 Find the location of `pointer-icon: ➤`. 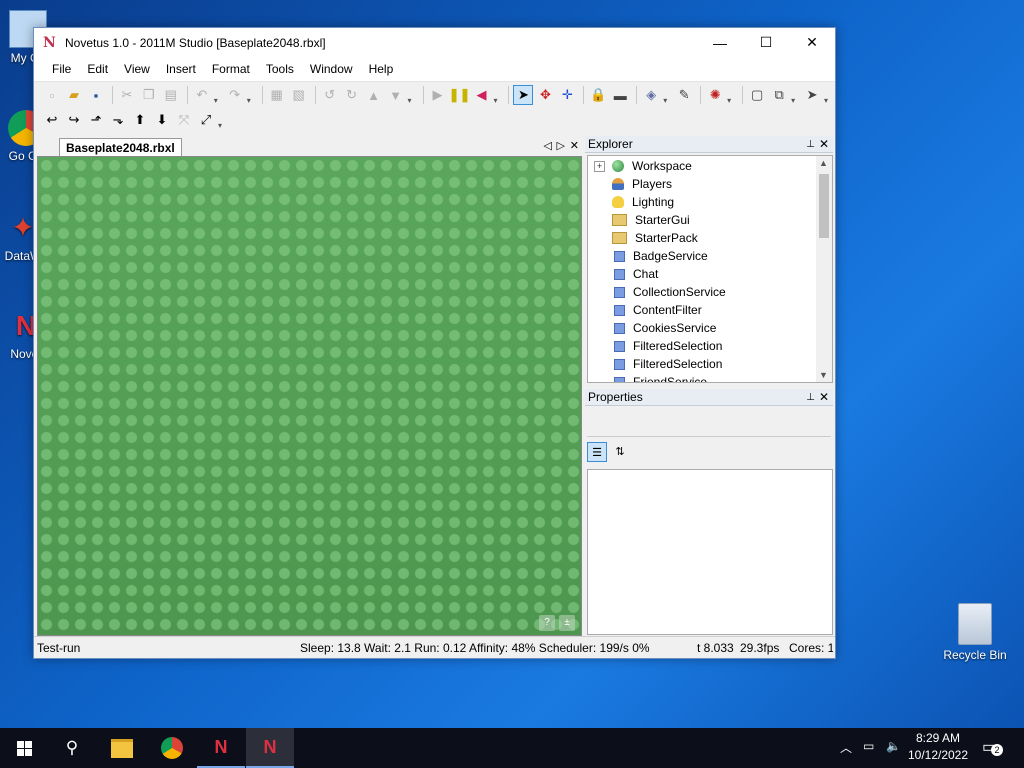

pointer-icon: ➤ is located at coordinates (812, 95).